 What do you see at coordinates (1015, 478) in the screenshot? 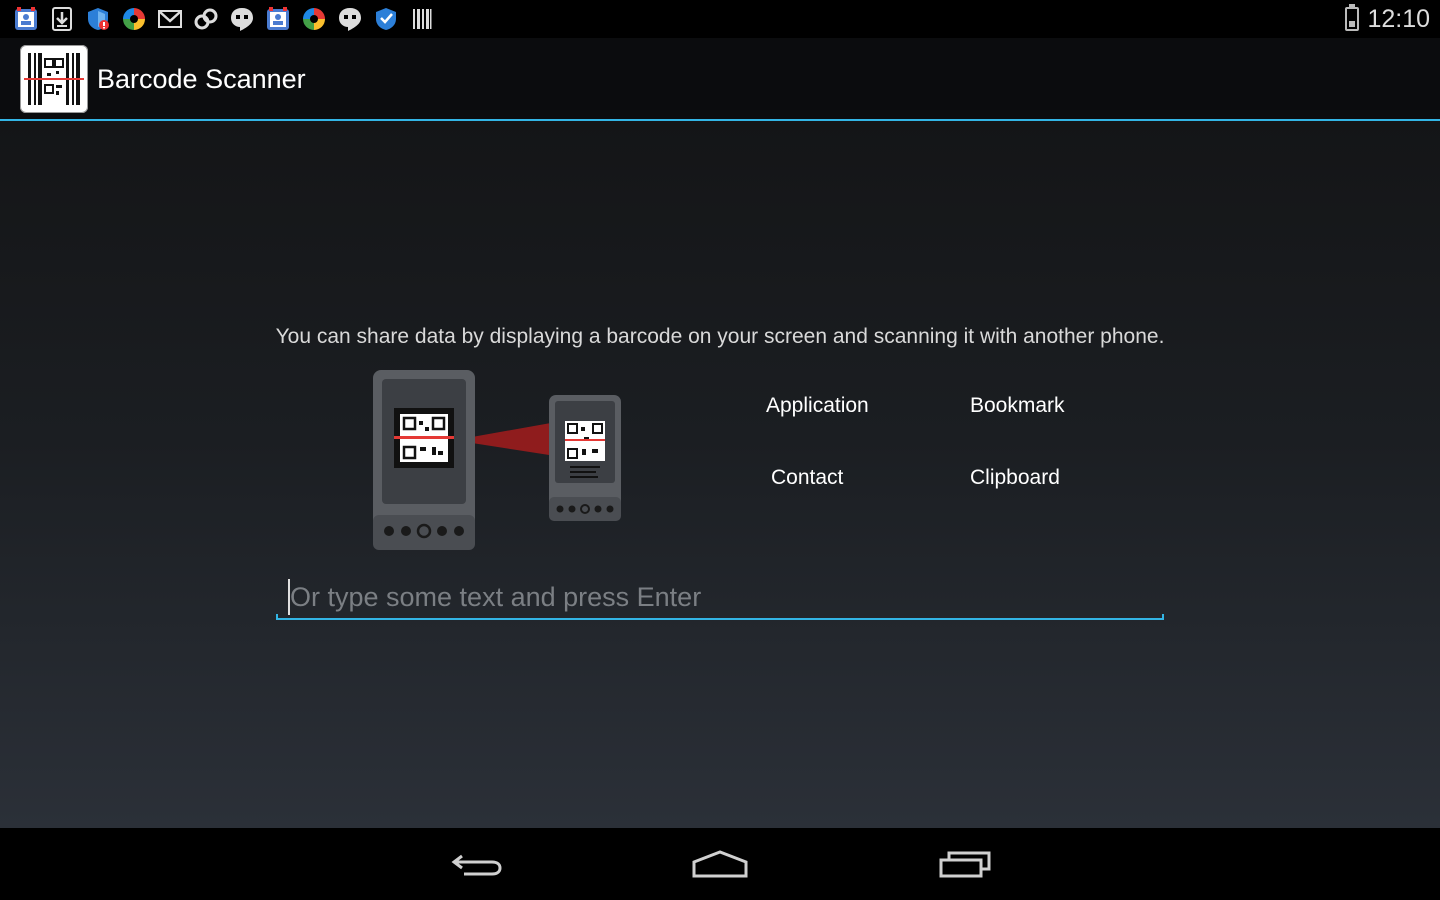
I see `share-clipboard-button: Clipboard` at bounding box center [1015, 478].